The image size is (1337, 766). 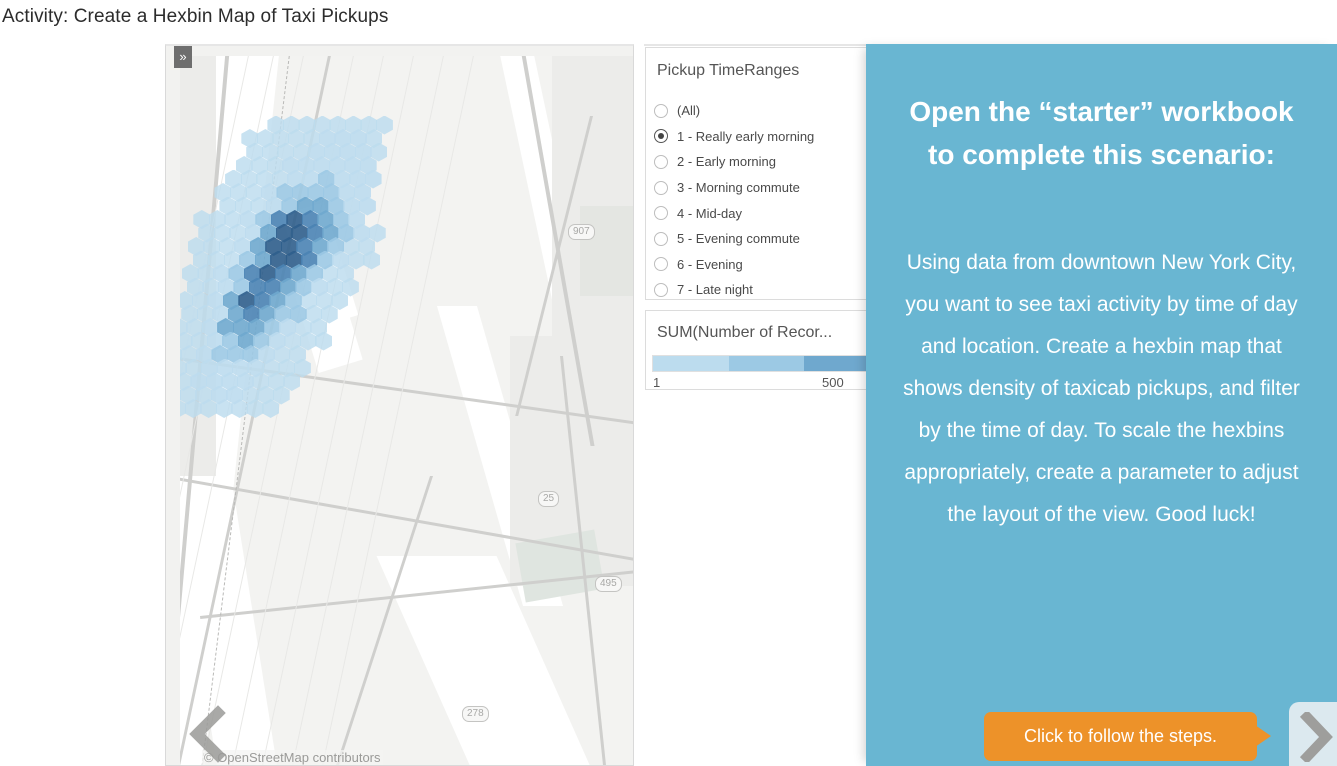 I want to click on road-shield-label: 25, so click(x=549, y=498).